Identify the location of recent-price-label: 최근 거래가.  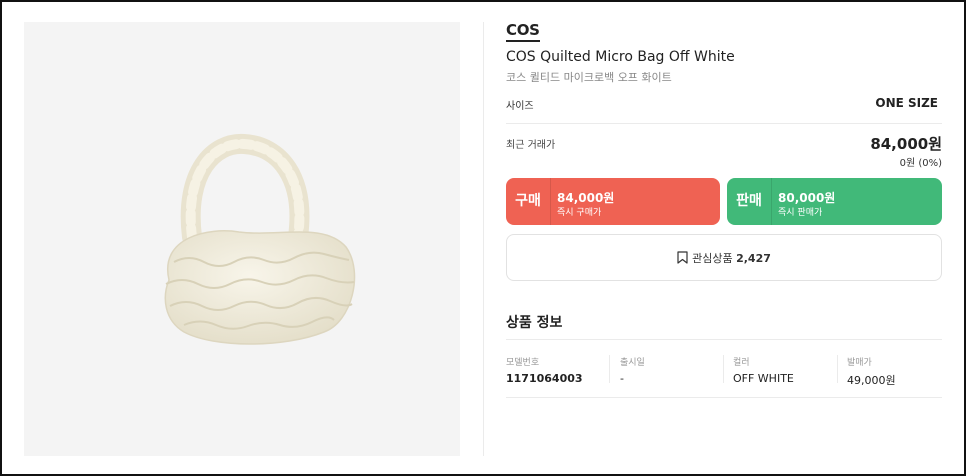
(531, 145).